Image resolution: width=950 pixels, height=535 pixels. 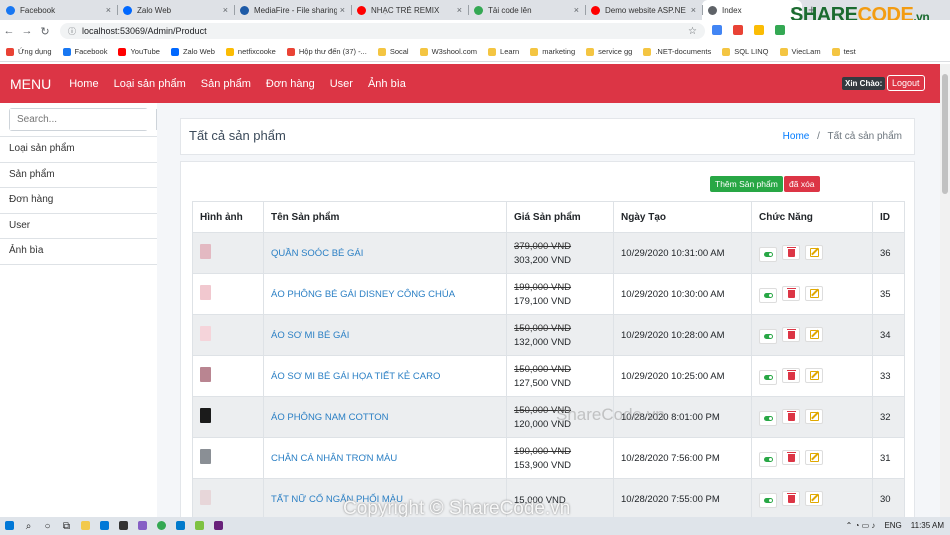 I want to click on url-field: ⓘ localhost:53069/Admin/Product ☆, so click(x=382, y=31).